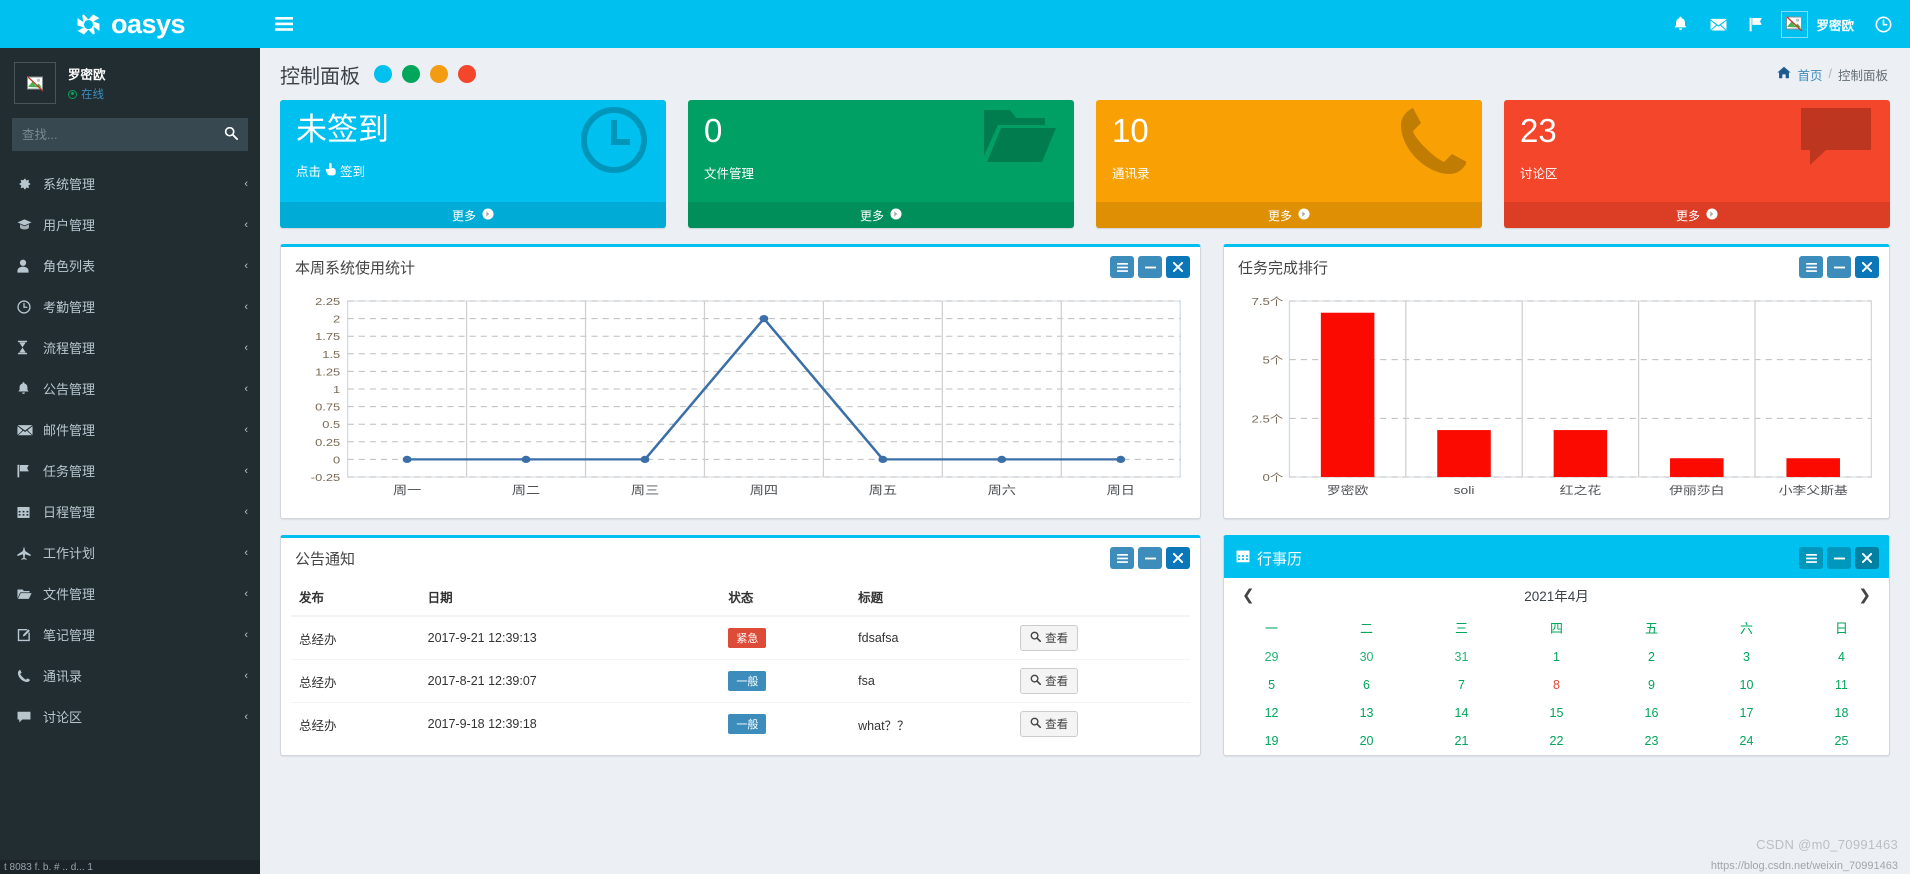 The width and height of the screenshot is (1910, 874). What do you see at coordinates (1756, 24) in the screenshot?
I see `flag-icon` at bounding box center [1756, 24].